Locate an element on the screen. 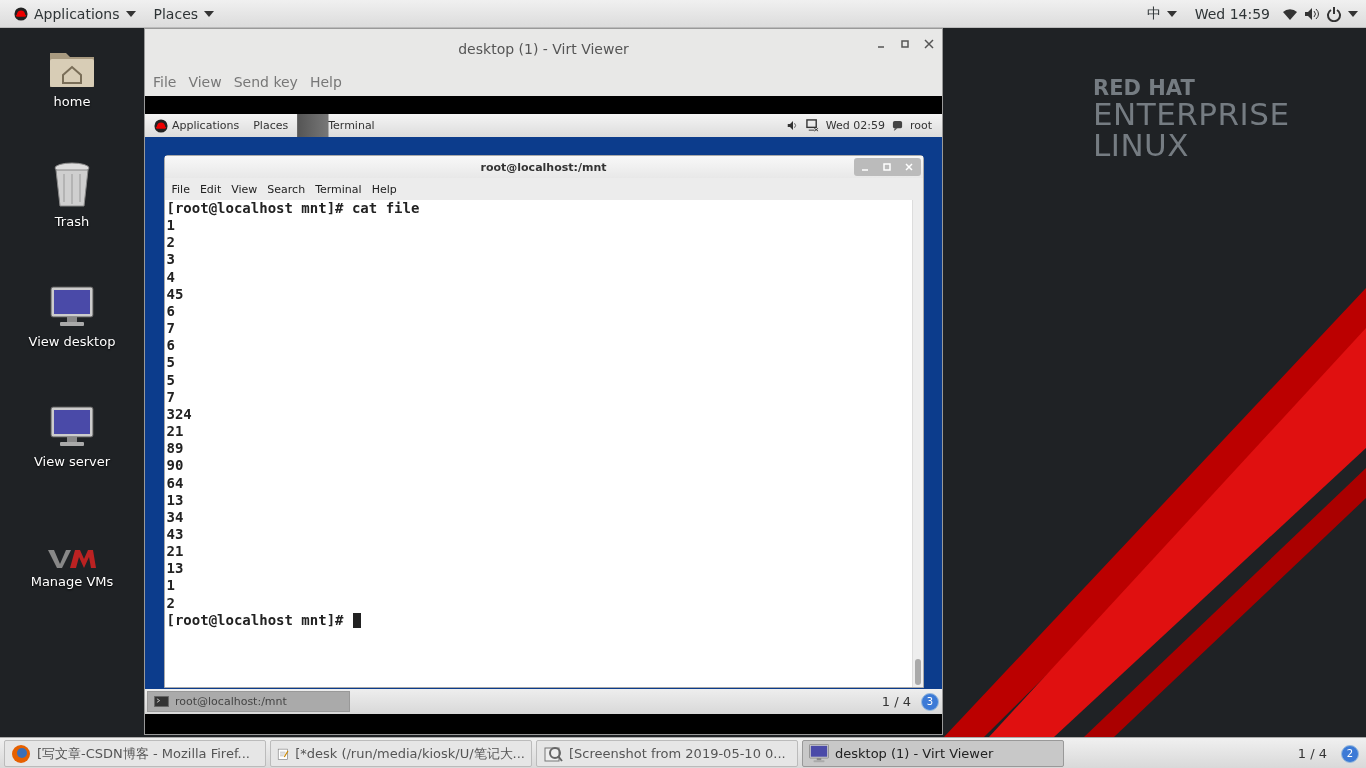  taskbar-button: root@localhost:/mnt is located at coordinates (248, 701).